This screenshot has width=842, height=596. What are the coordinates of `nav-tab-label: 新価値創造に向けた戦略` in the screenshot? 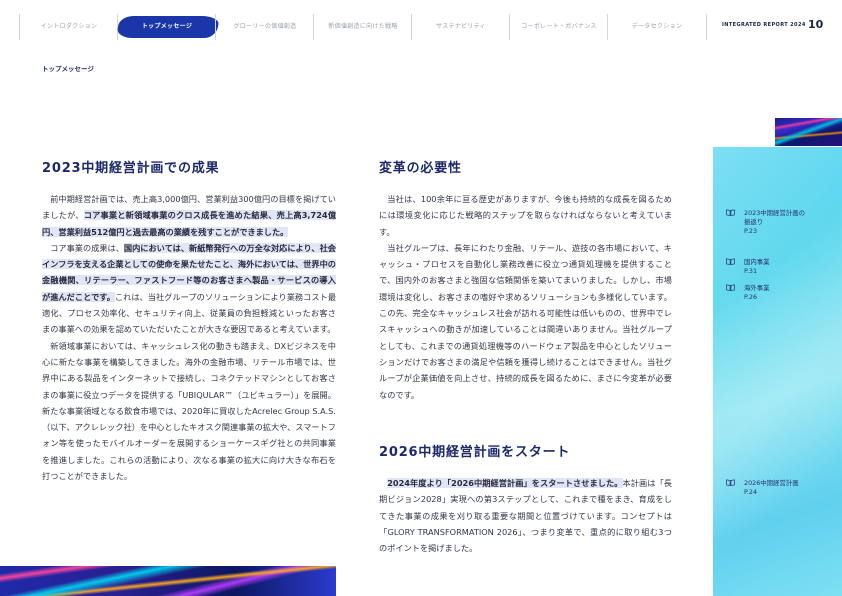 It's located at (363, 26).